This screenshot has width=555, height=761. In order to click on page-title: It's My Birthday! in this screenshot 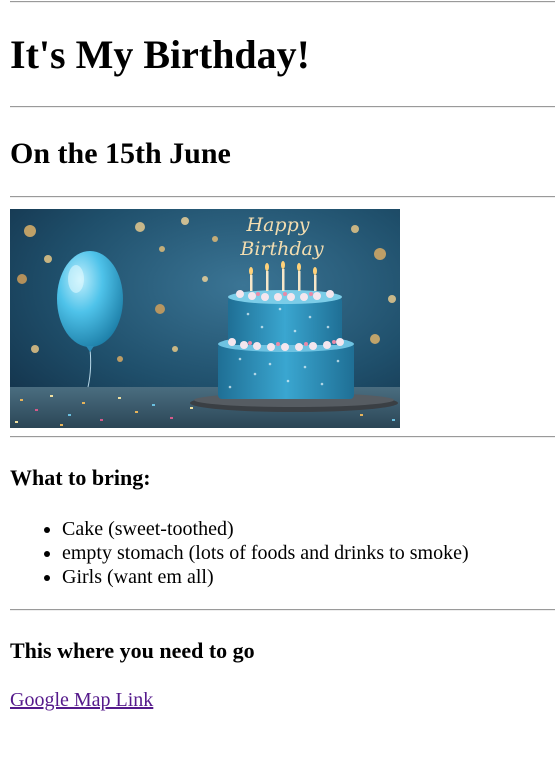, I will do `click(160, 54)`.